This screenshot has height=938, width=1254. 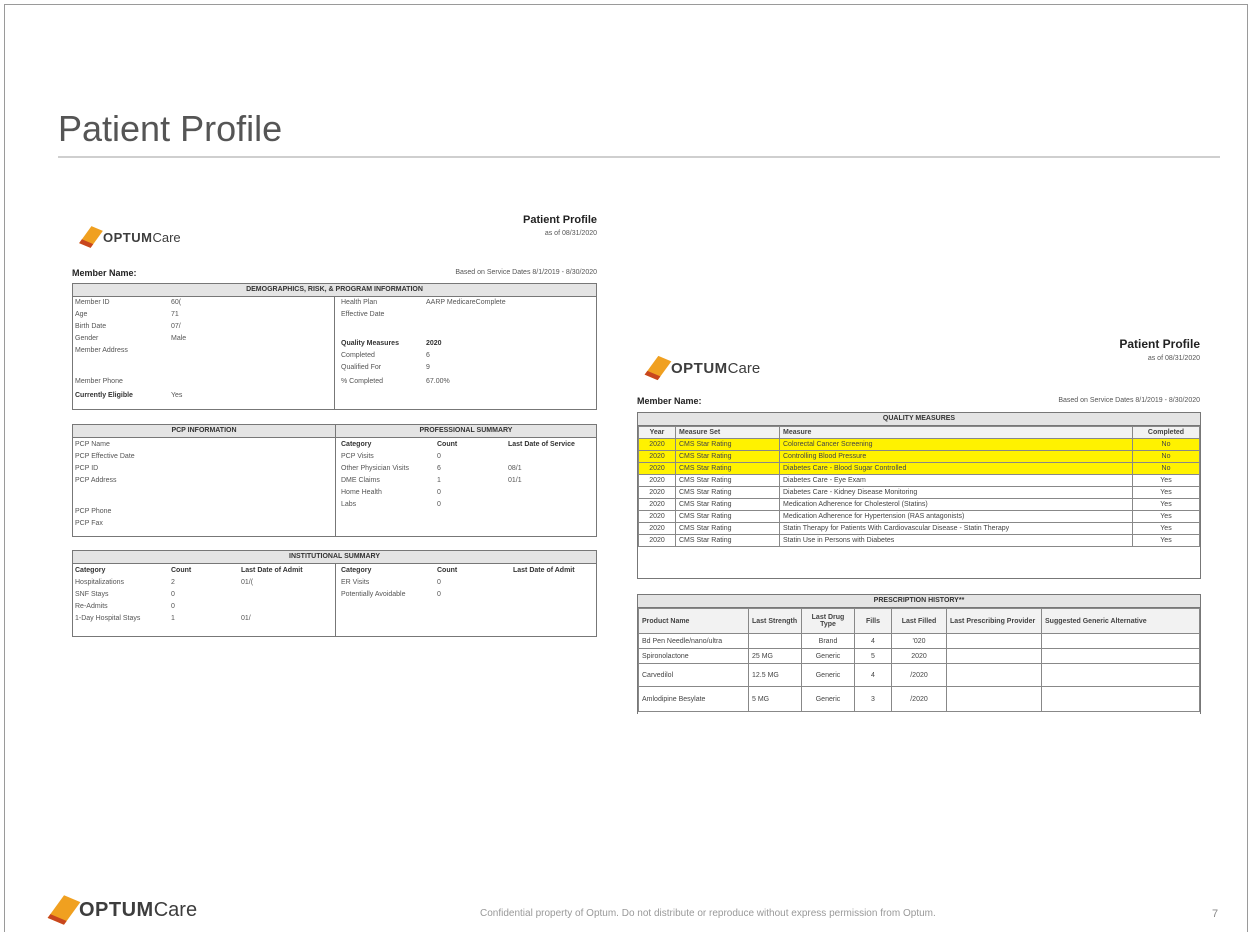 I want to click on rx-fills: 3, so click(x=873, y=699).